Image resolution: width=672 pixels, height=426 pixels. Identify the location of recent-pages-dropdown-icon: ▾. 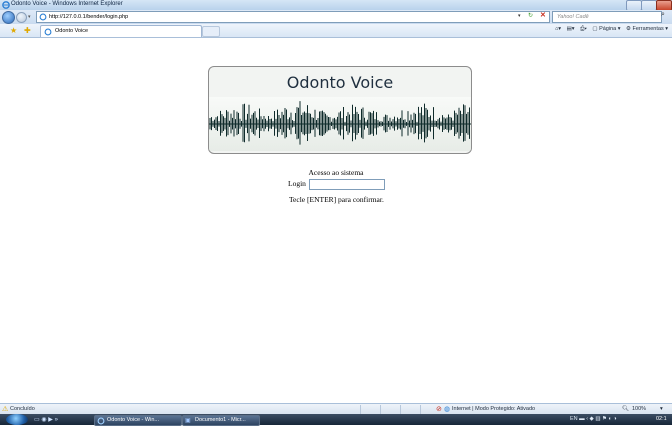
(29, 17).